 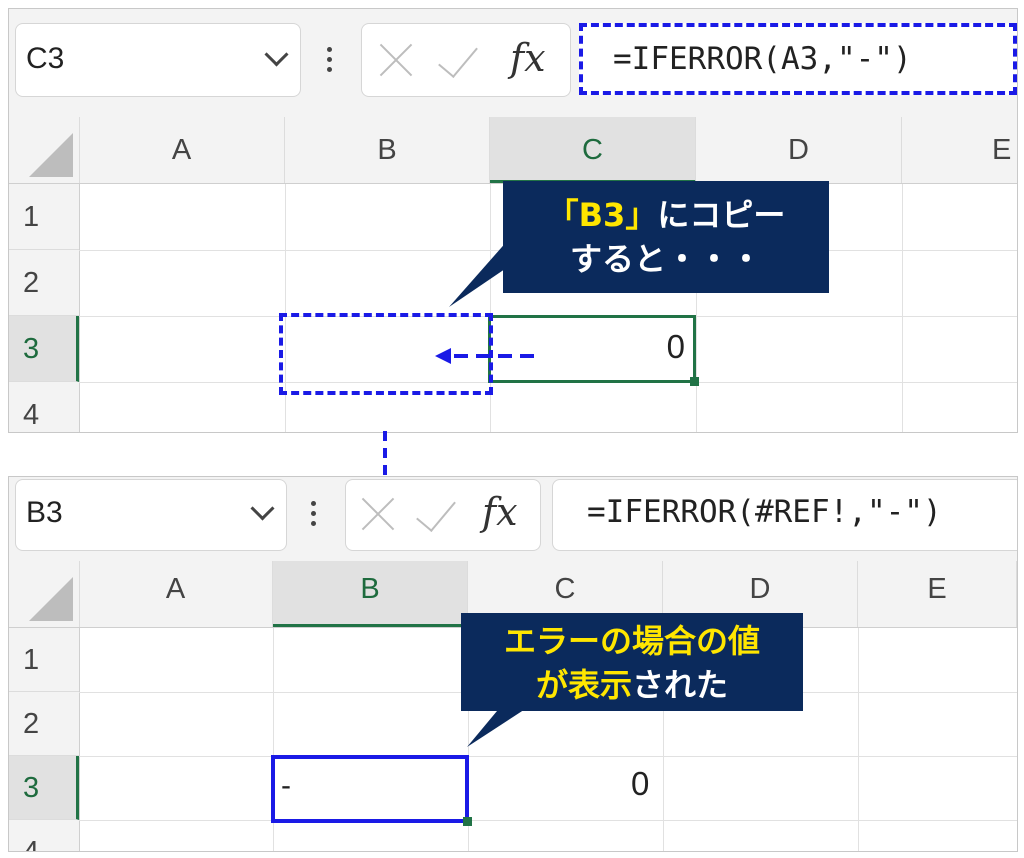 I want to click on name-box: C3, so click(x=158, y=60).